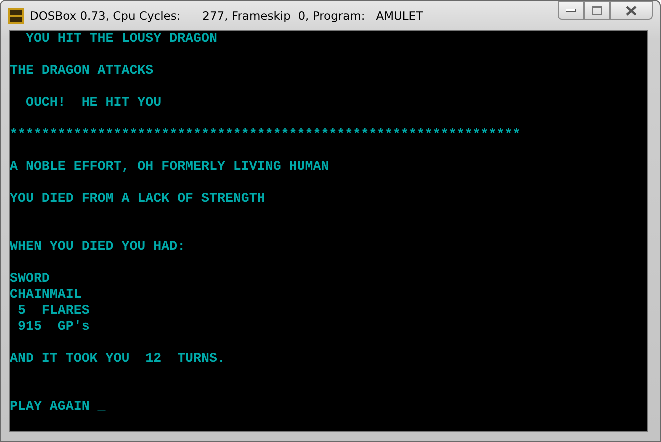 The height and width of the screenshot is (442, 661). What do you see at coordinates (58, 407) in the screenshot?
I see `screen-text: PLAY AGAIN _` at bounding box center [58, 407].